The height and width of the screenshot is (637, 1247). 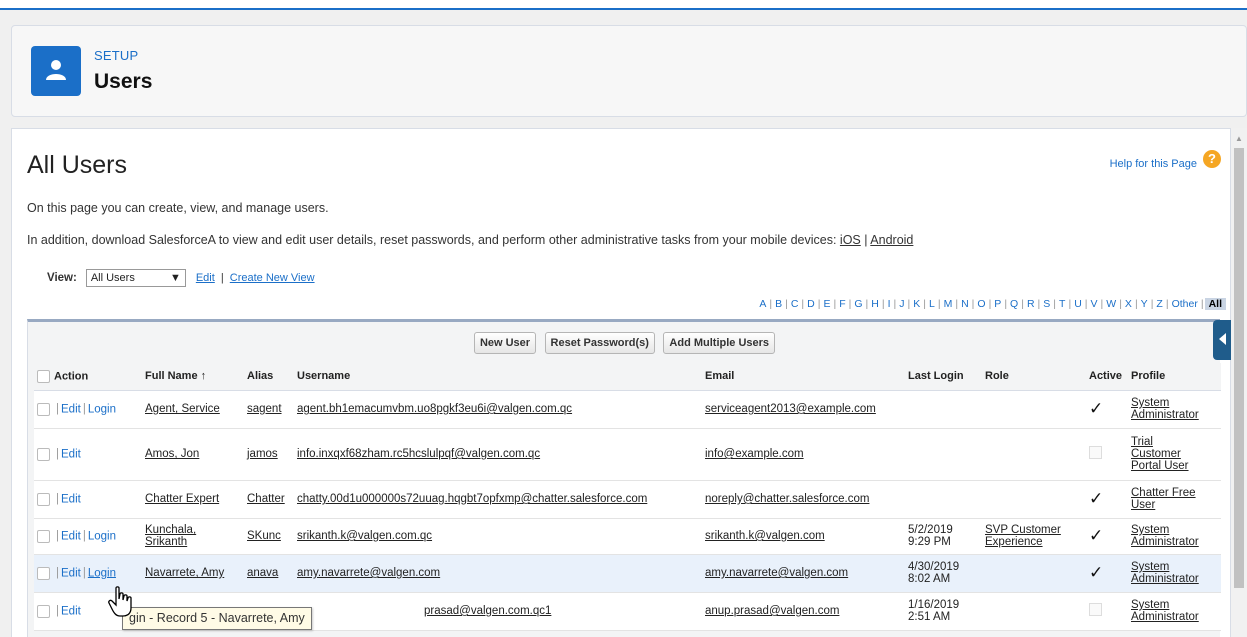 I want to click on column-alias: Alias, so click(x=269, y=377).